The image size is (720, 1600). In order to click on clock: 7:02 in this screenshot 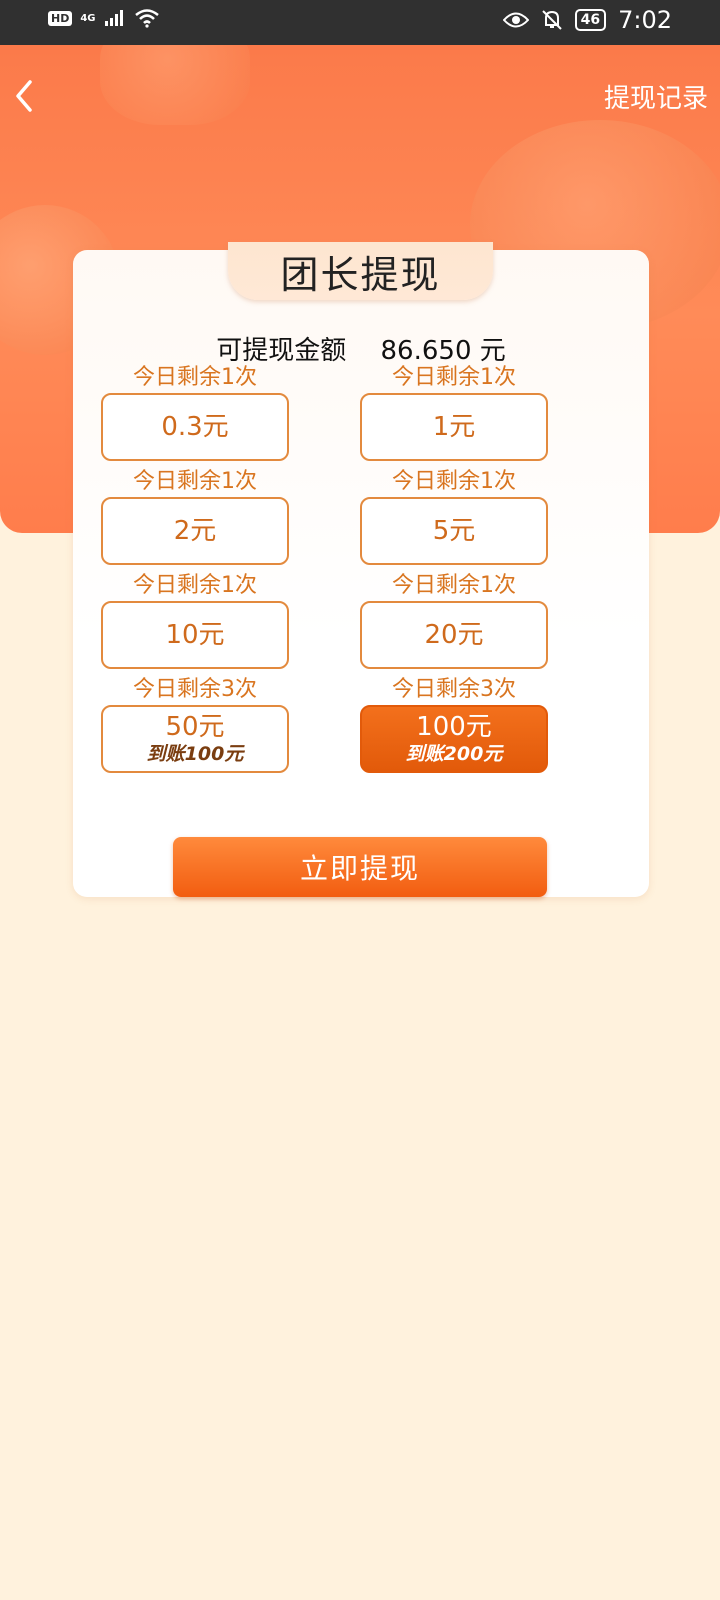, I will do `click(645, 20)`.